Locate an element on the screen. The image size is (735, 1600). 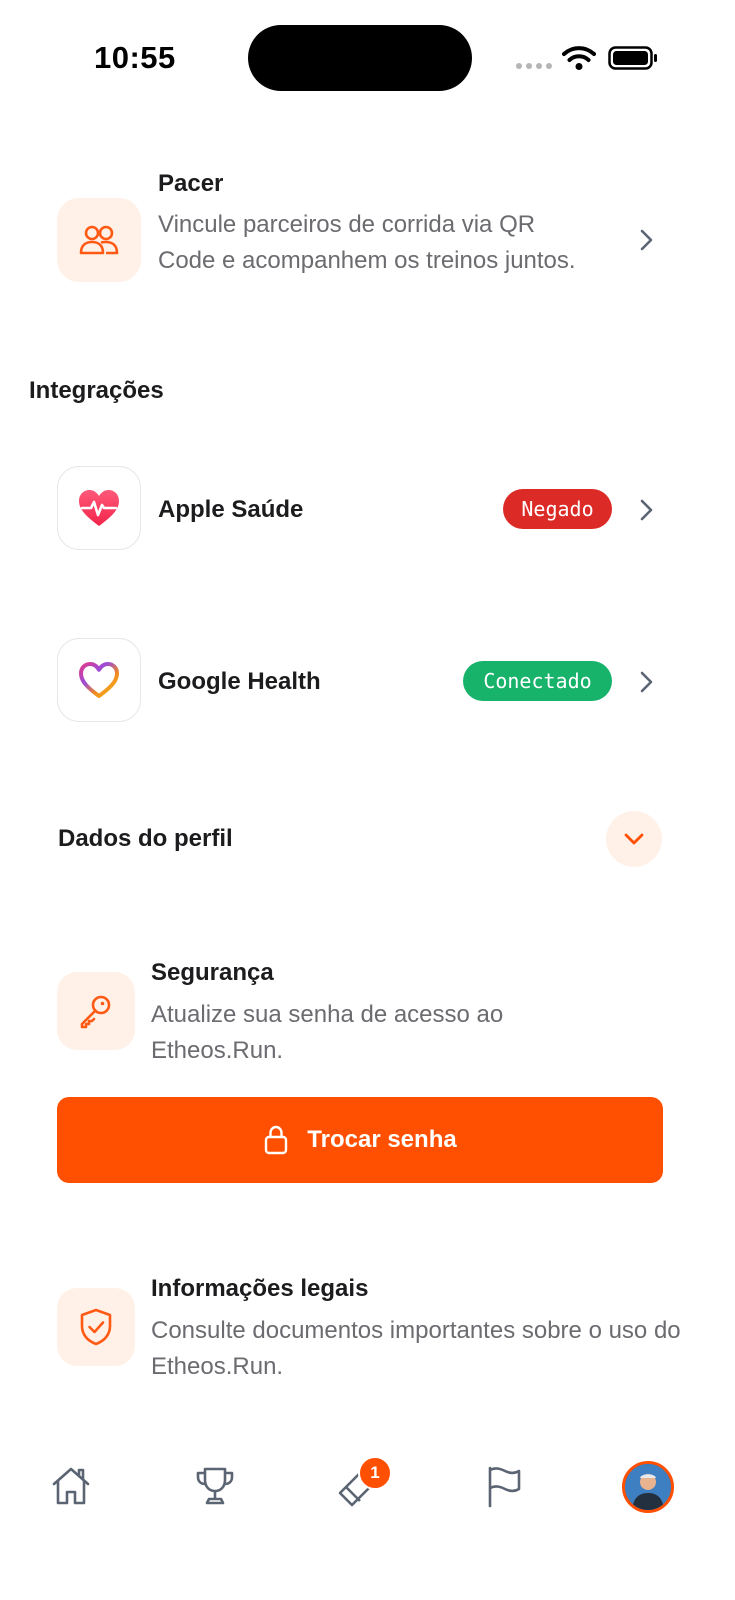
status-badge-denied: Negado is located at coordinates (557, 509).